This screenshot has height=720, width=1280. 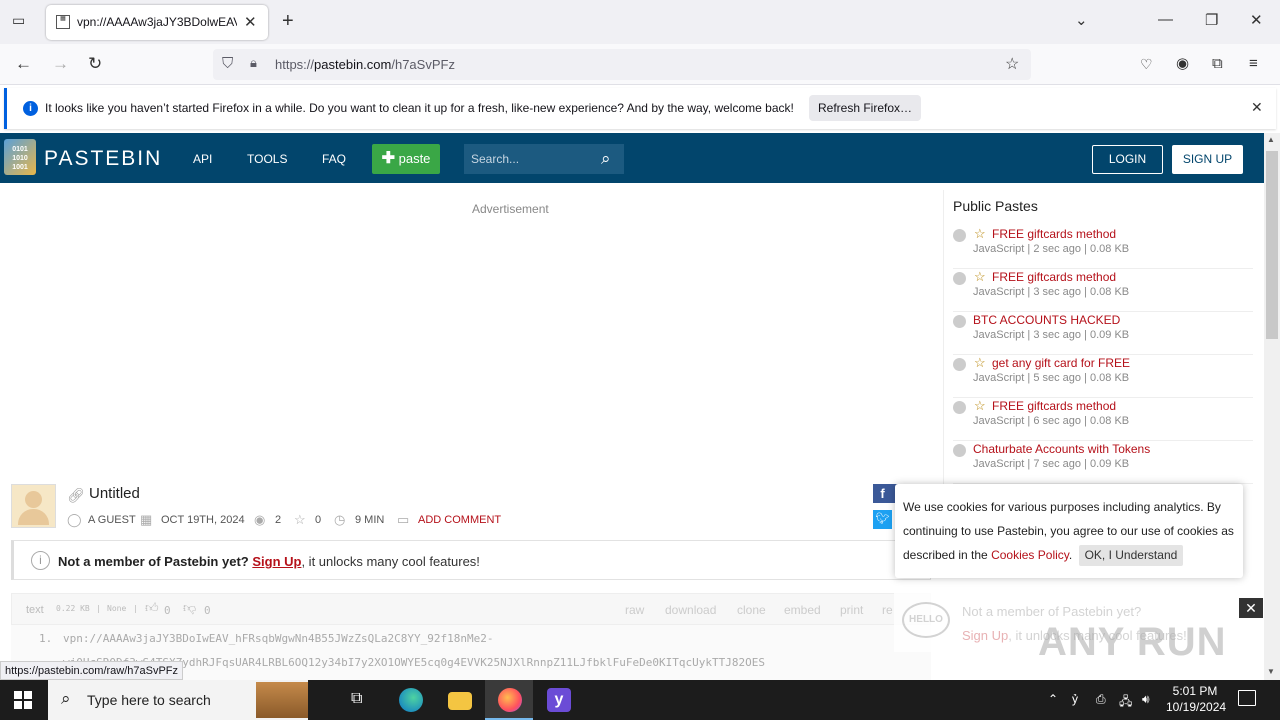 I want to click on tab-list-icon: ▭, so click(x=18, y=20).